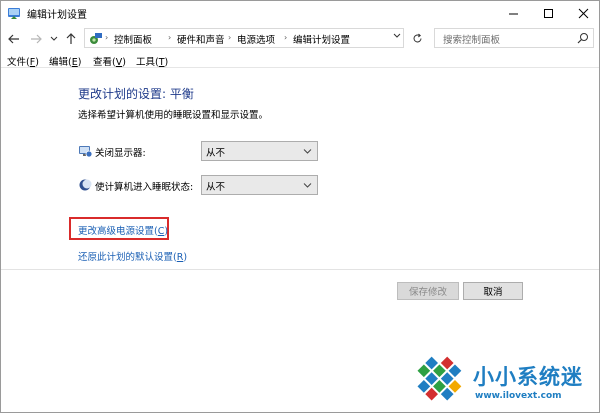 The image size is (600, 413). What do you see at coordinates (147, 62) in the screenshot?
I see `menu-tools-label: 工具(` at bounding box center [147, 62].